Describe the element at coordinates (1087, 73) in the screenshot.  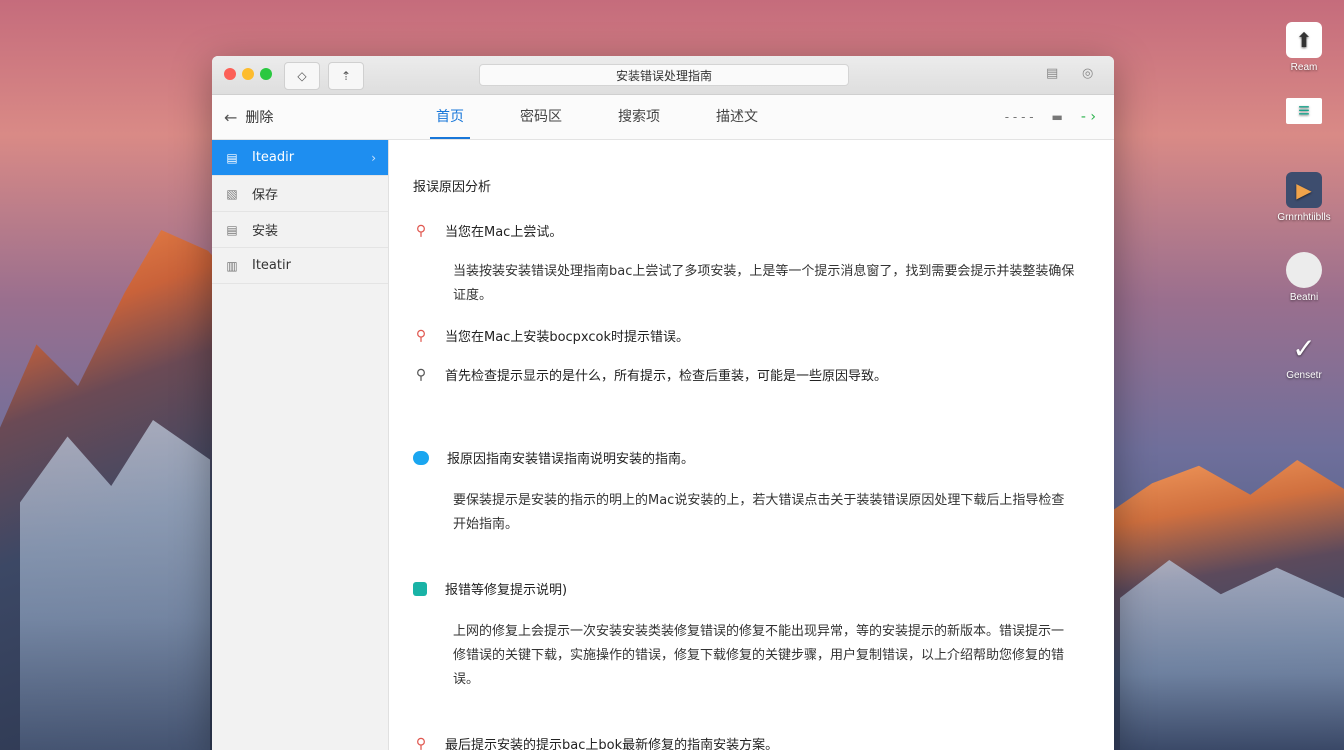
I see `settings-icon: ◎` at that location.